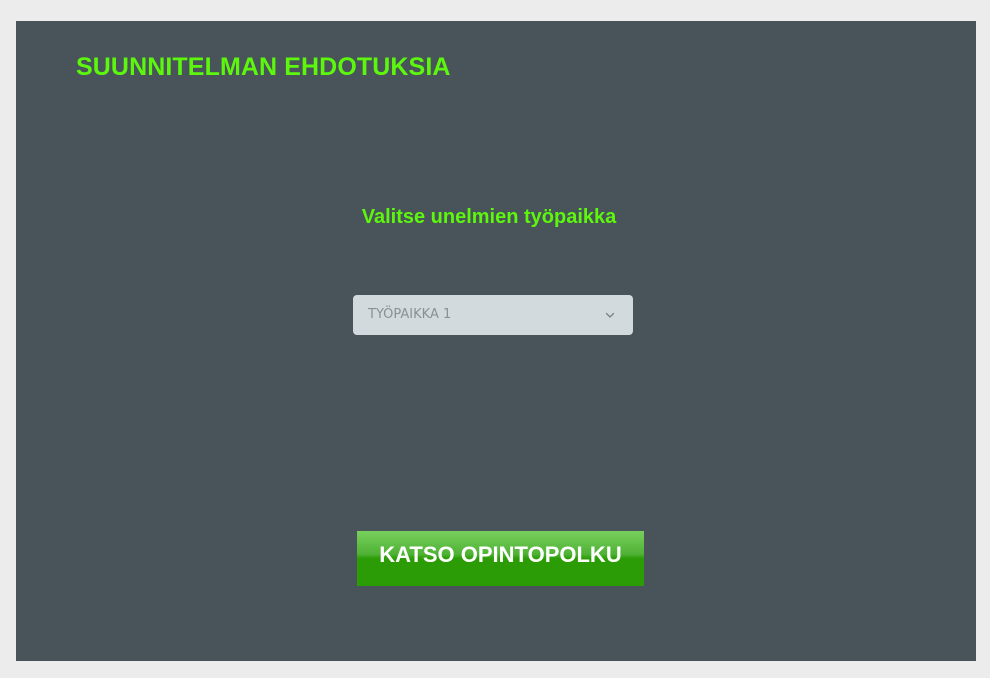  What do you see at coordinates (500, 554) in the screenshot?
I see `view-study-path-label: KATSO OPINTOPOLKU` at bounding box center [500, 554].